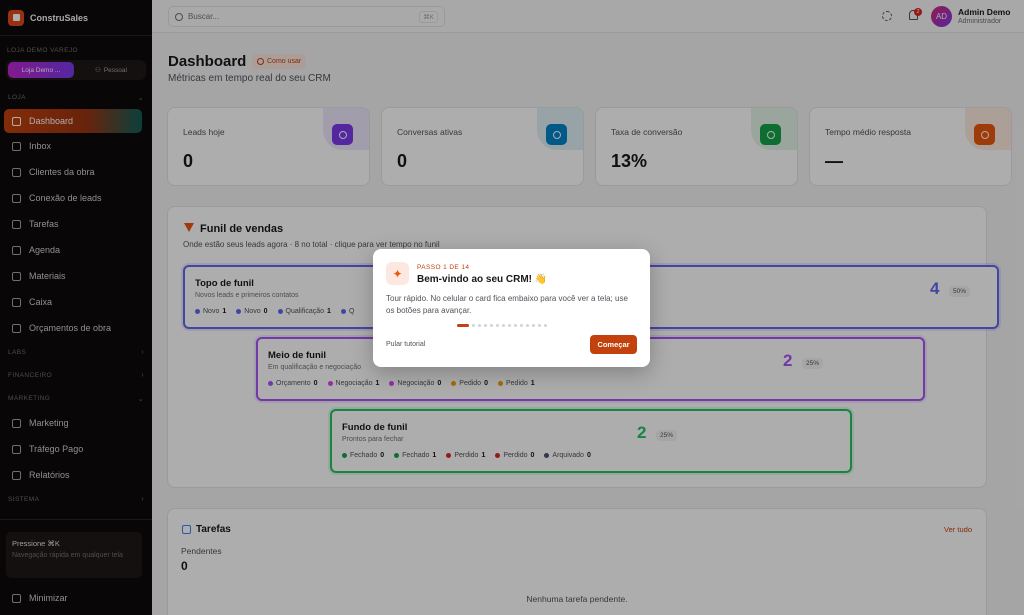 The width and height of the screenshot is (1024, 615). What do you see at coordinates (613, 344) in the screenshot?
I see `start-button: Começar` at bounding box center [613, 344].